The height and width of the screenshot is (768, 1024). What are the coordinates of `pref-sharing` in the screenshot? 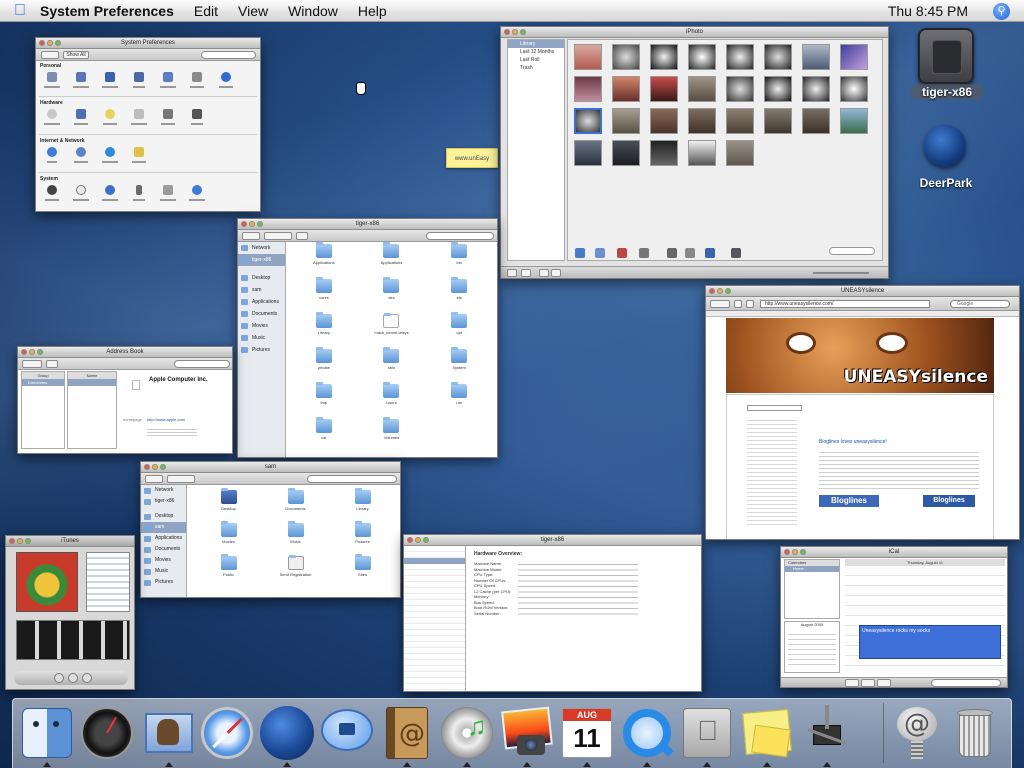 It's located at (138, 155).